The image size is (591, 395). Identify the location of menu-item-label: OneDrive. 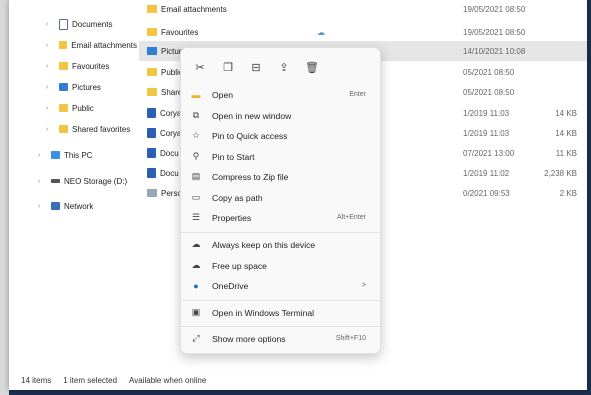
(230, 285).